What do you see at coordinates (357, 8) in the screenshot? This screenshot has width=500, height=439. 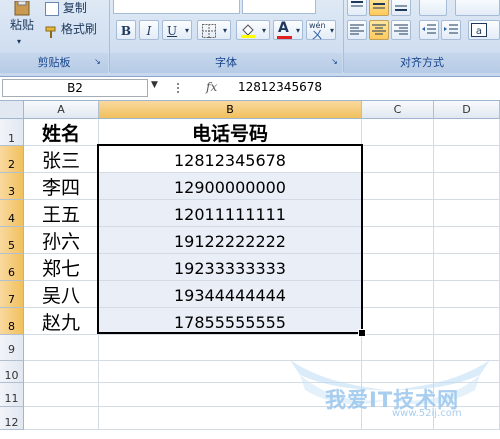 I see `align-top-button` at bounding box center [357, 8].